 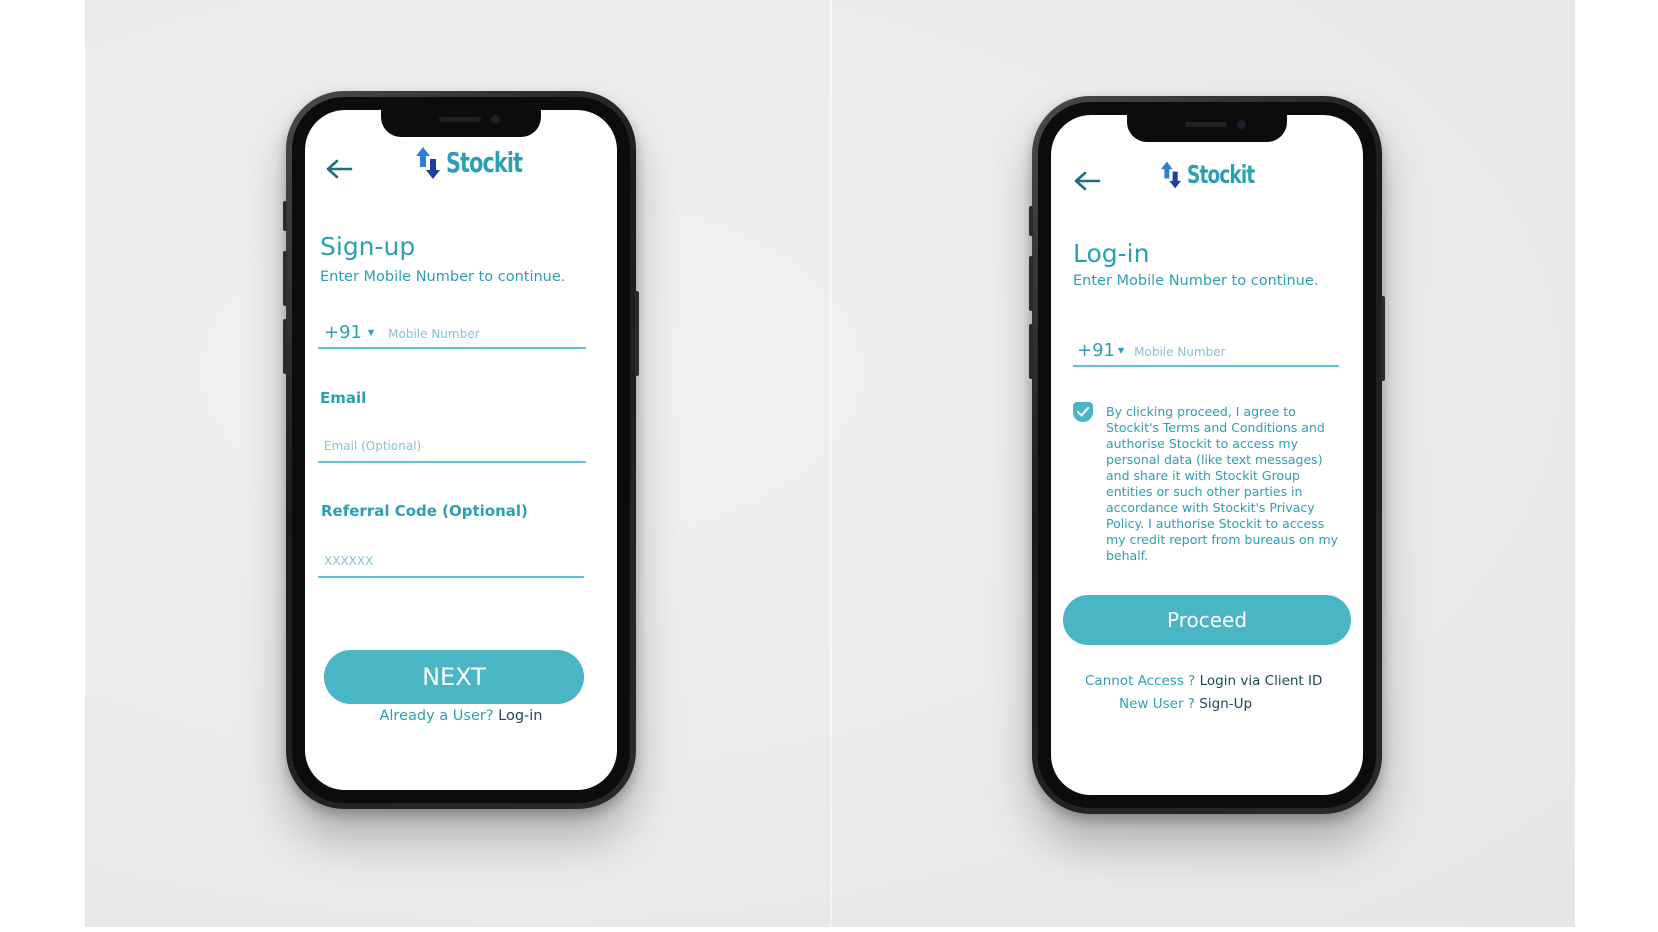 I want to click on cannot-access-row: Cannot Access ? Login via Client ID, so click(x=1203, y=681).